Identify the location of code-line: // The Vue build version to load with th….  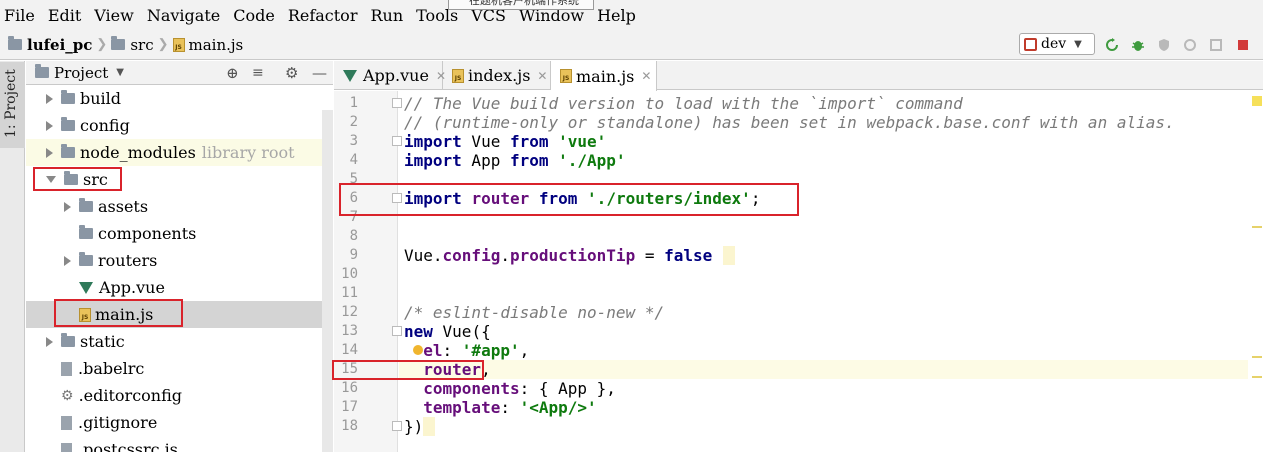
(683, 103).